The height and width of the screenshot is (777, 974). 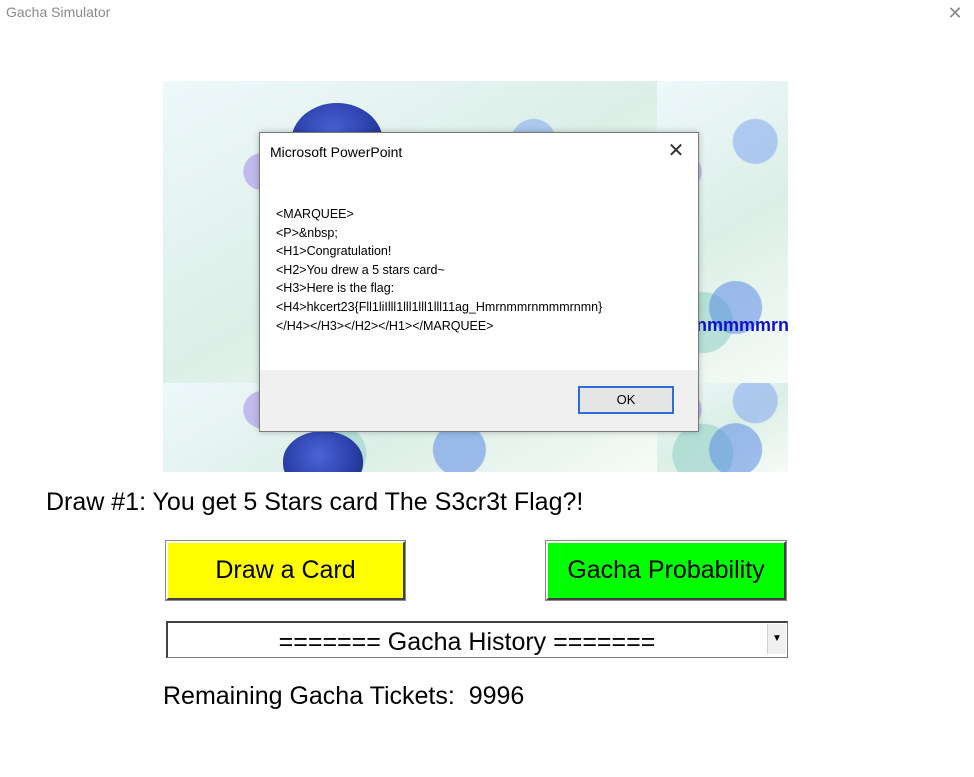 What do you see at coordinates (323, 451) in the screenshot?
I see `character-hair` at bounding box center [323, 451].